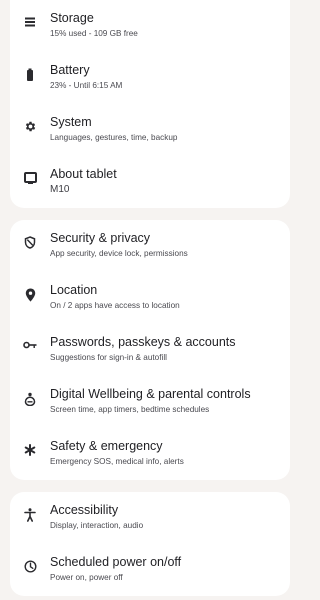 The width and height of the screenshot is (320, 600). Describe the element at coordinates (30, 124) in the screenshot. I see `system-gear-icon` at that location.